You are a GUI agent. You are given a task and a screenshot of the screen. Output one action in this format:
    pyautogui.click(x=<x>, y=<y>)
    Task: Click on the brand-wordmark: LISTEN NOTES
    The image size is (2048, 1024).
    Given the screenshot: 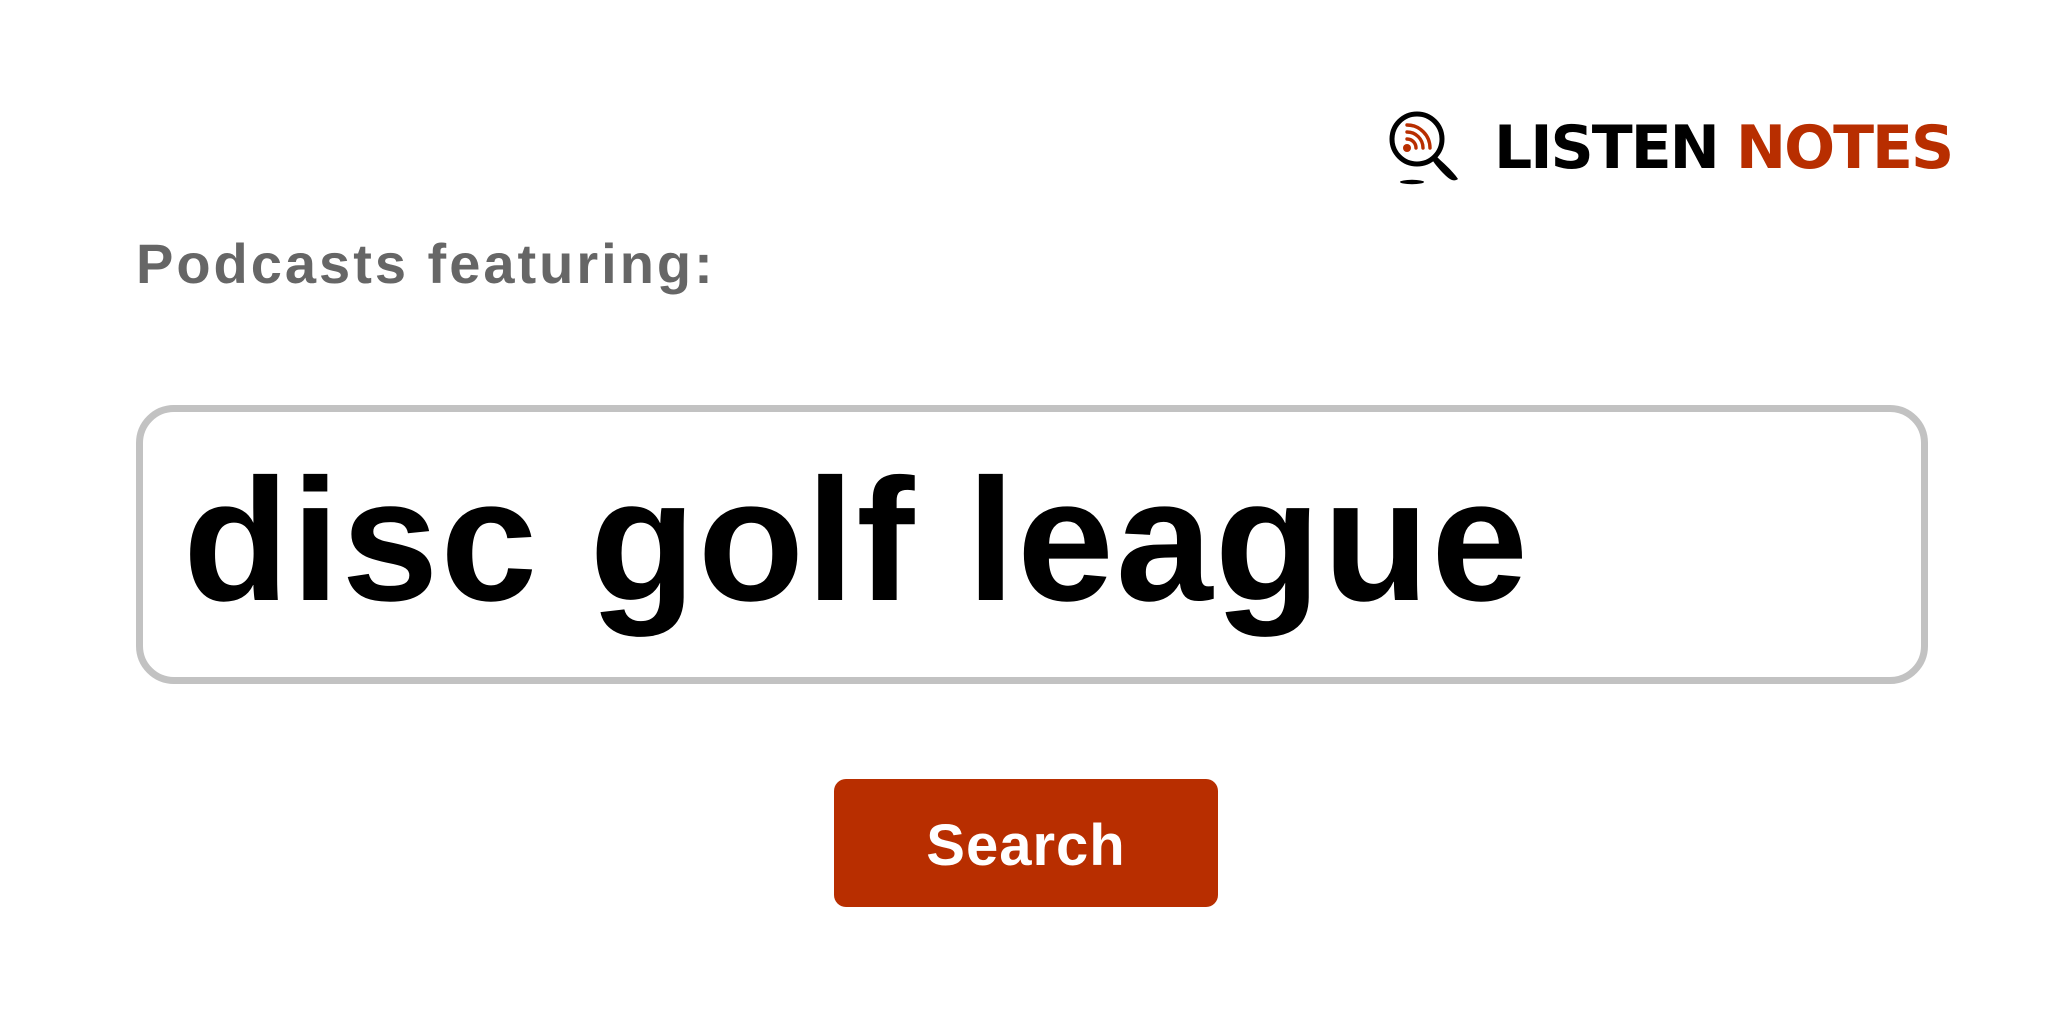 What is the action you would take?
    pyautogui.click(x=1724, y=148)
    